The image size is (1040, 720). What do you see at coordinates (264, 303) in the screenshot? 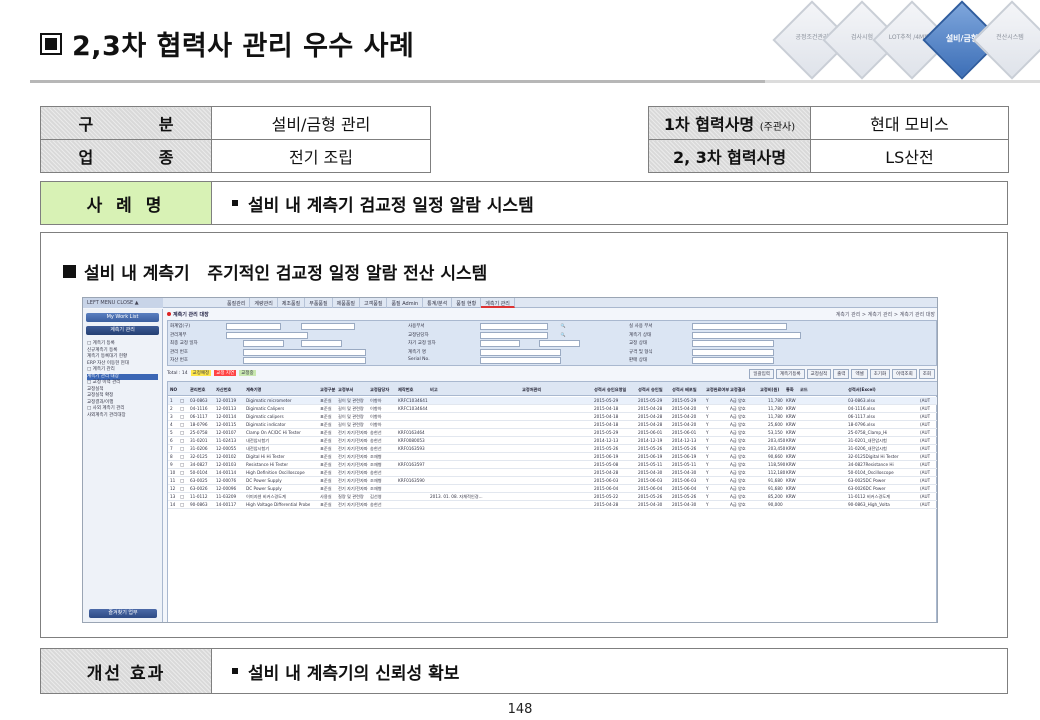
I see `top-menu-item: 계량관리` at bounding box center [264, 303].